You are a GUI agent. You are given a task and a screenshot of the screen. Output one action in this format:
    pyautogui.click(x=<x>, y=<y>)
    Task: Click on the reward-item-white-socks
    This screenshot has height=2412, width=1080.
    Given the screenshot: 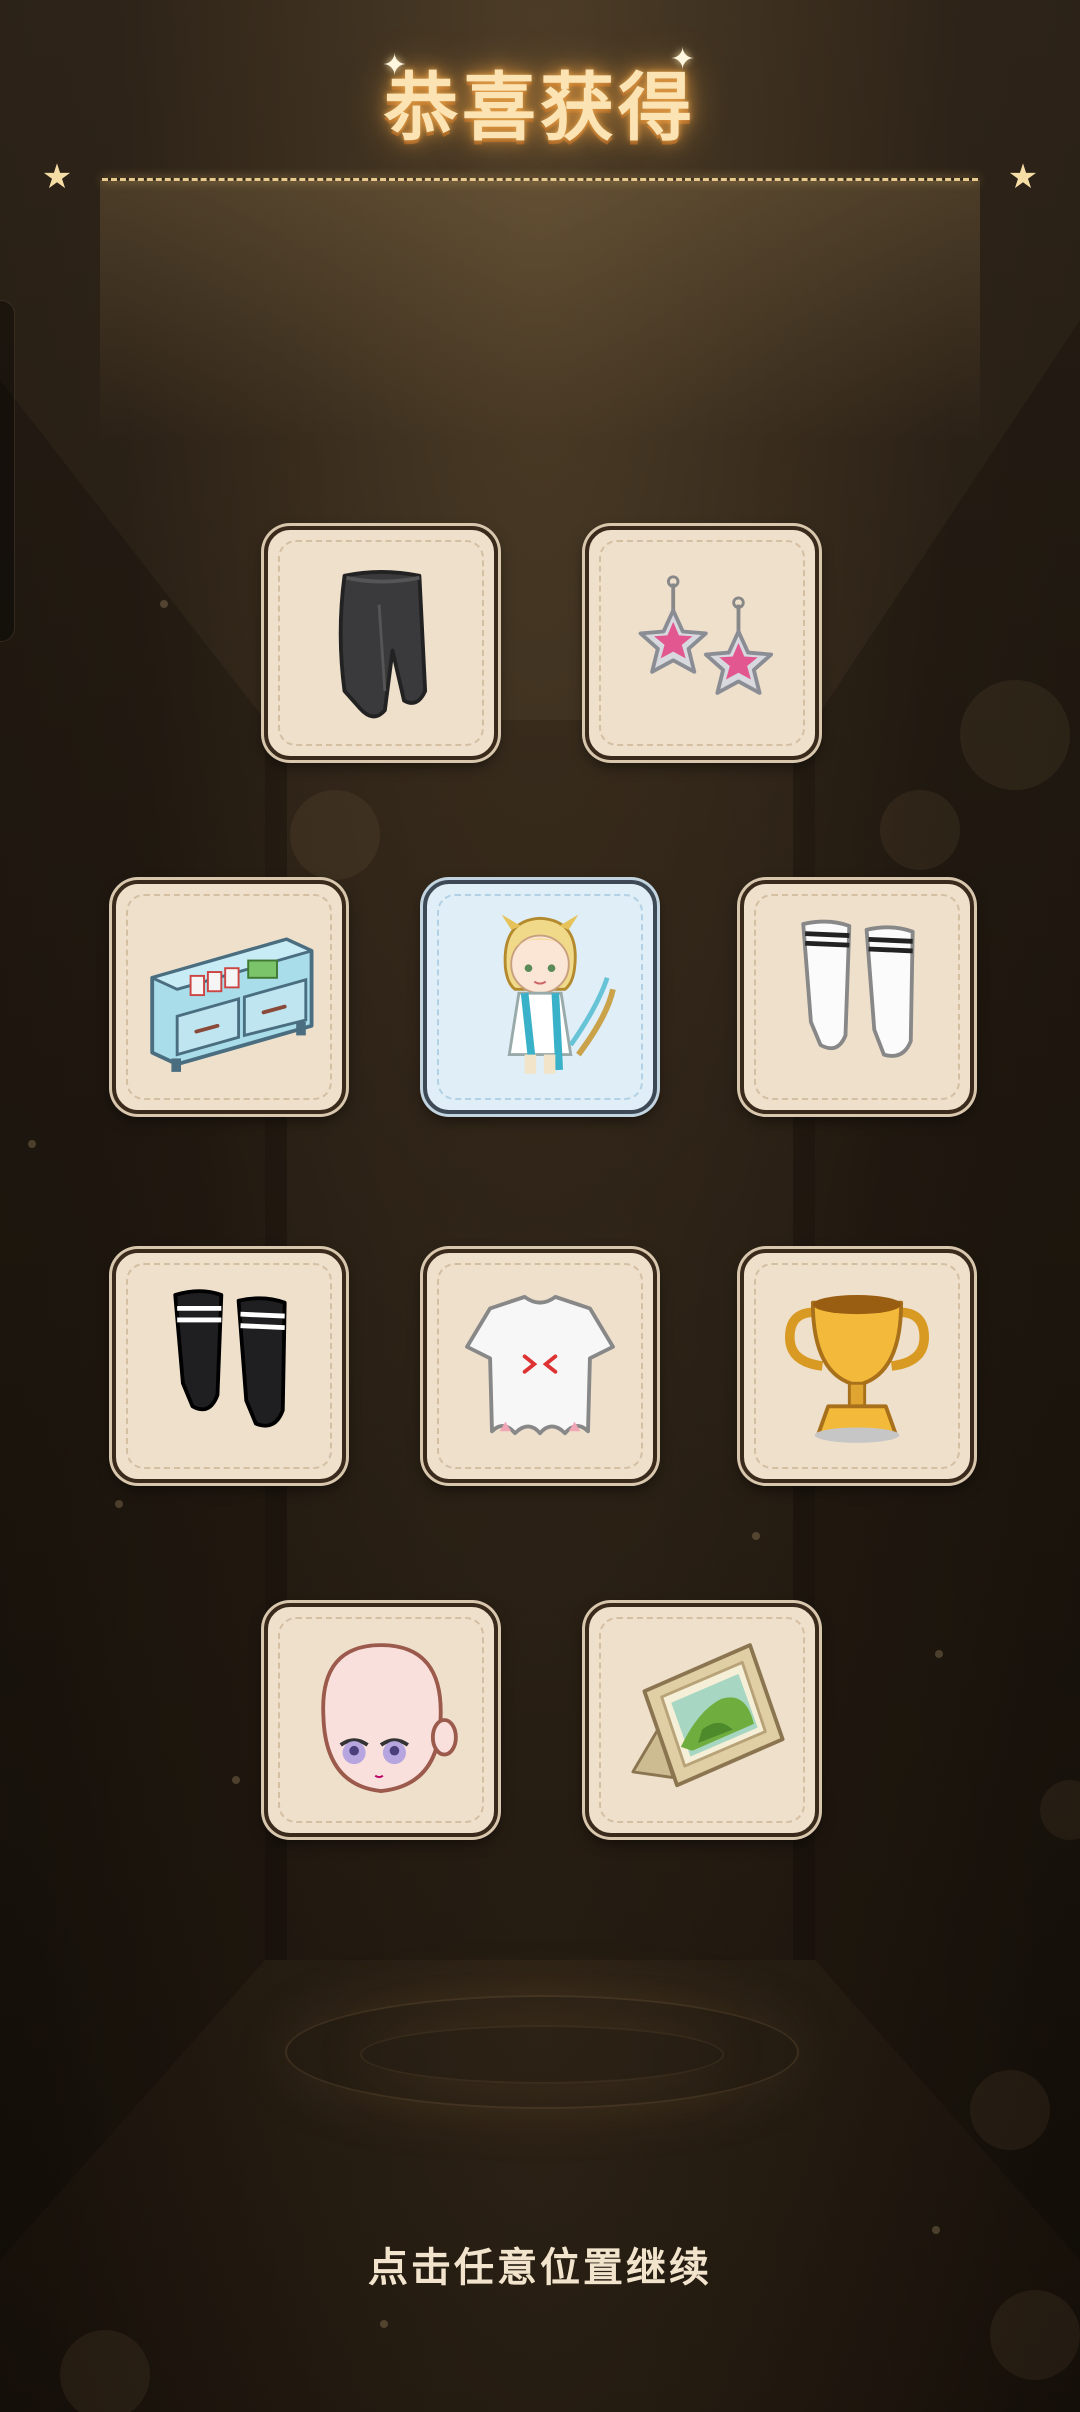 What is the action you would take?
    pyautogui.click(x=857, y=997)
    